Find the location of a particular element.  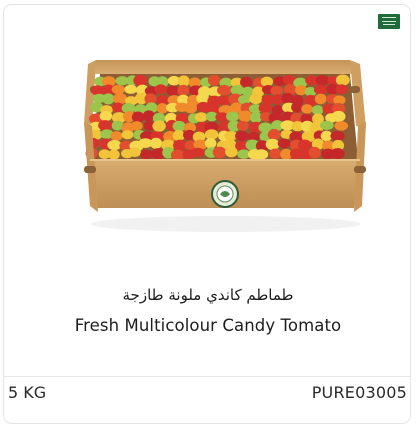

origin-flag-icon is located at coordinates (389, 21).